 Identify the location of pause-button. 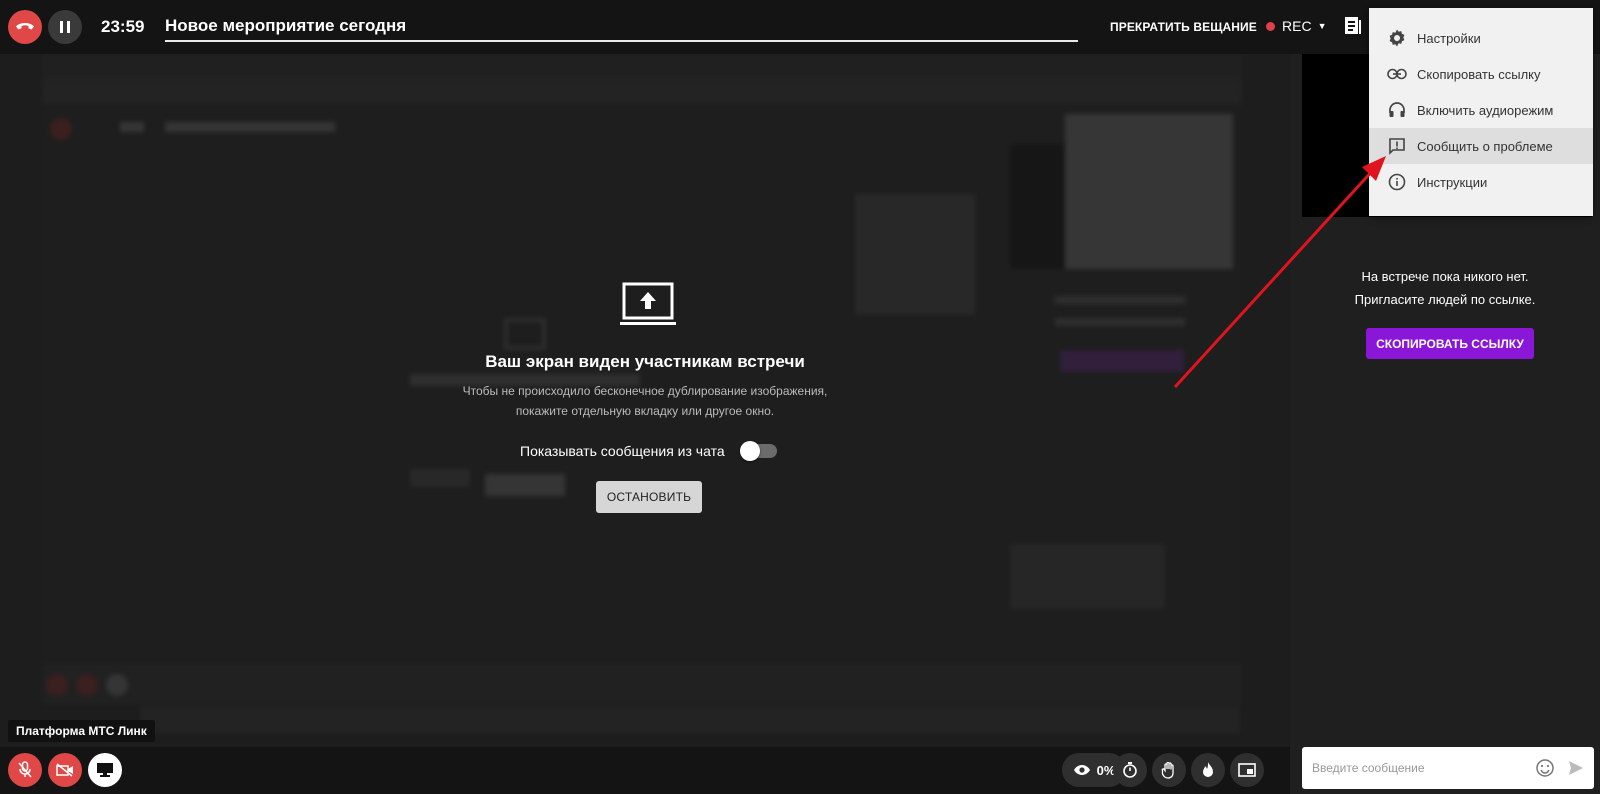
(65, 27).